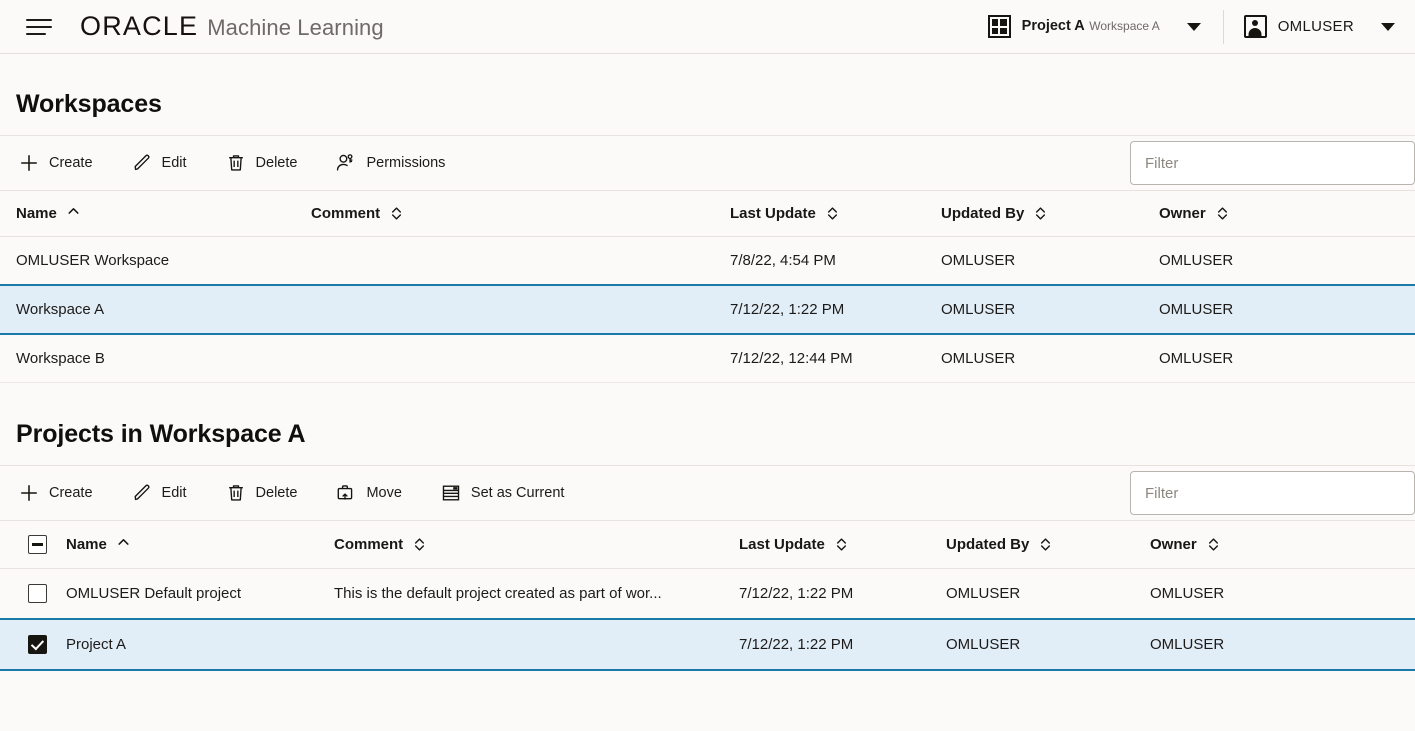  Describe the element at coordinates (842, 545) in the screenshot. I see `projects-col-last-update: Last Update` at that location.